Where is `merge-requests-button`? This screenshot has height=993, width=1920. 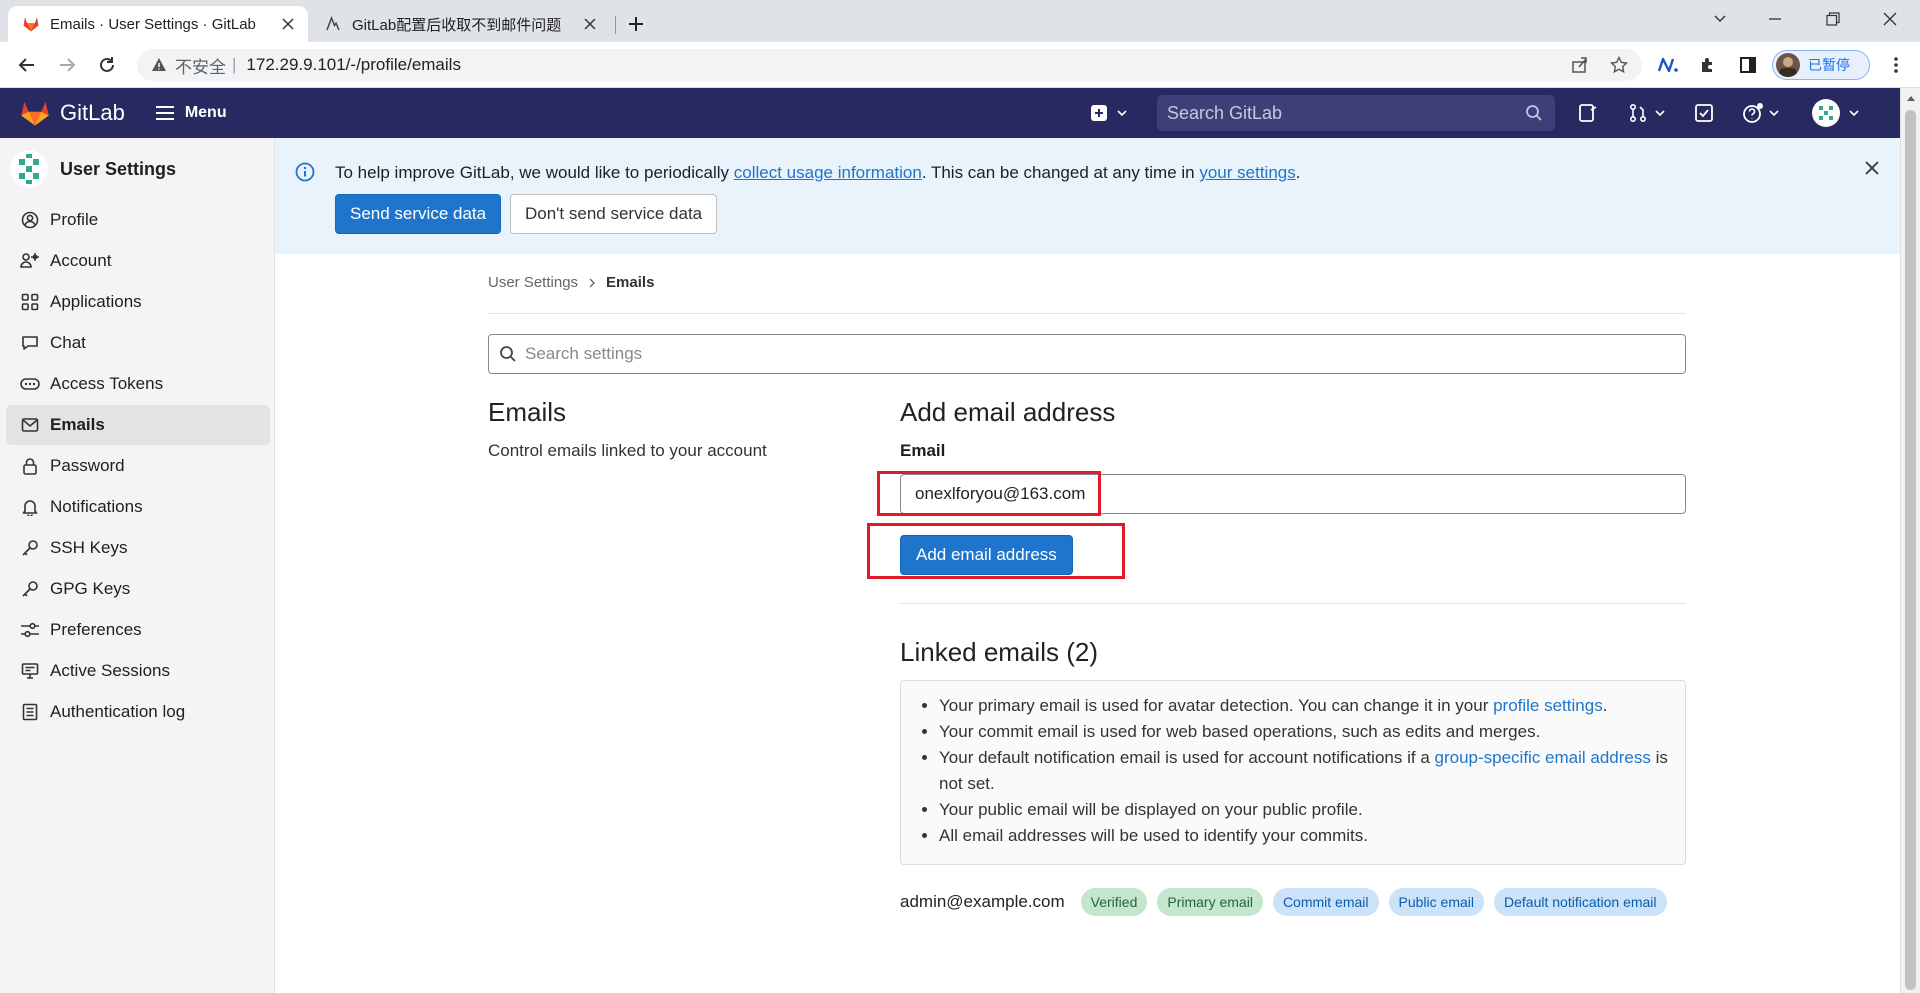 merge-requests-button is located at coordinates (1647, 113).